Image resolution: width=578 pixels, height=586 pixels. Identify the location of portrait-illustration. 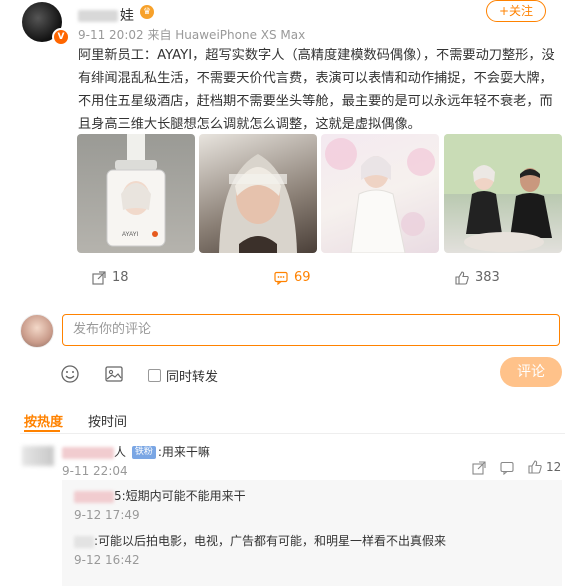
(258, 203).